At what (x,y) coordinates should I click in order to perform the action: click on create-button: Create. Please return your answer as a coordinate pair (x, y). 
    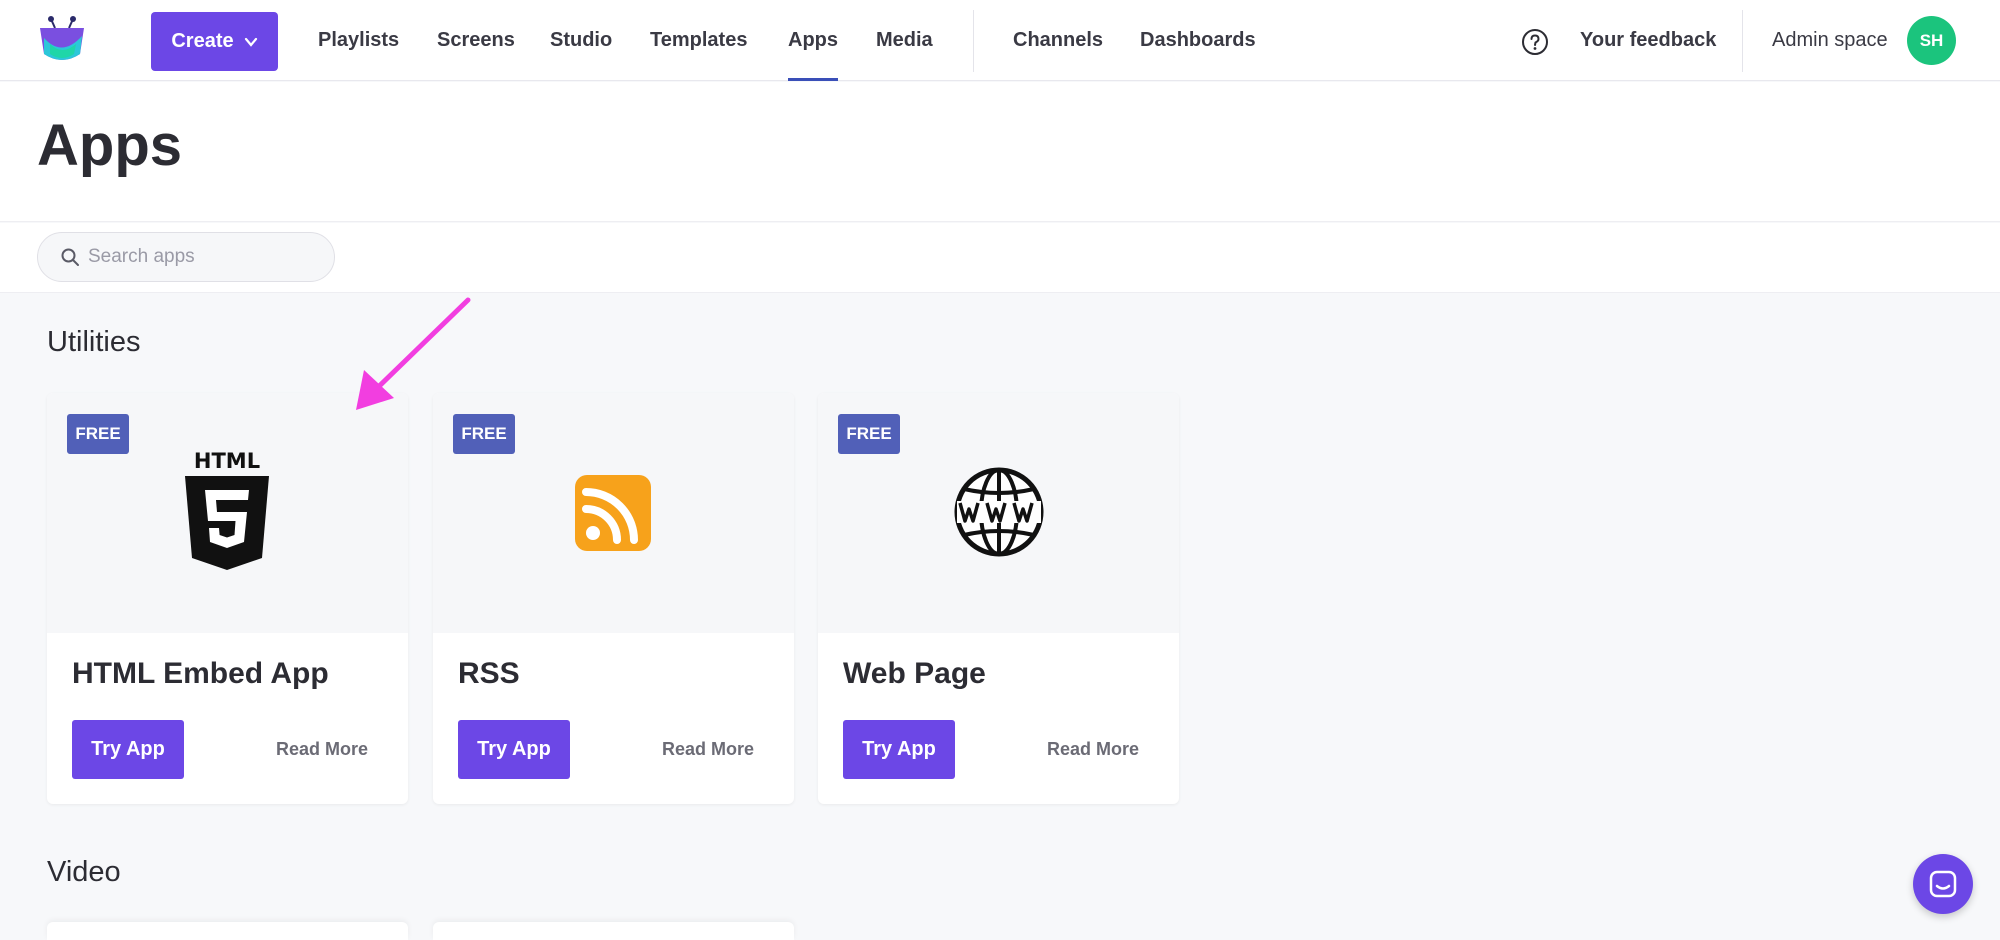
    Looking at the image, I should click on (214, 41).